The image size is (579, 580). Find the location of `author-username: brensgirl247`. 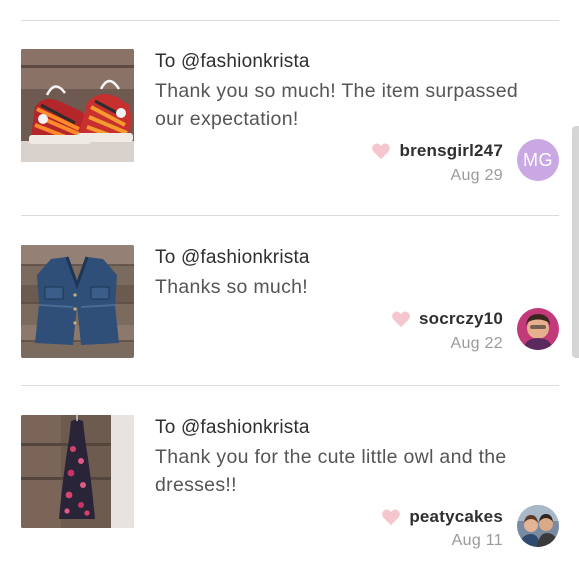

author-username: brensgirl247 is located at coordinates (451, 151).